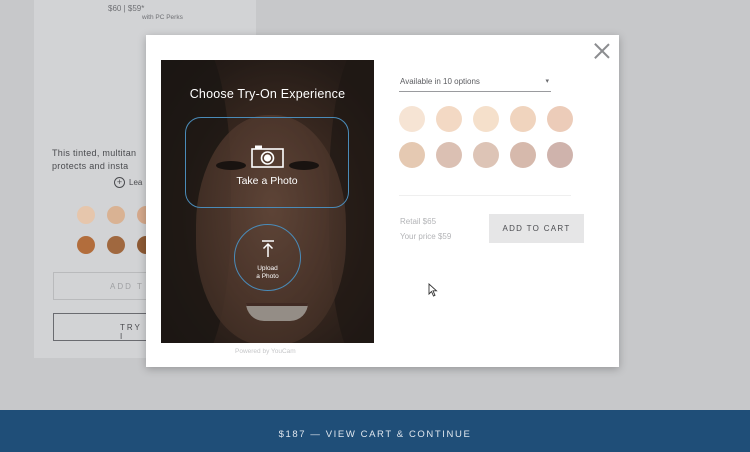  Describe the element at coordinates (602, 51) in the screenshot. I see `close-icon` at that location.